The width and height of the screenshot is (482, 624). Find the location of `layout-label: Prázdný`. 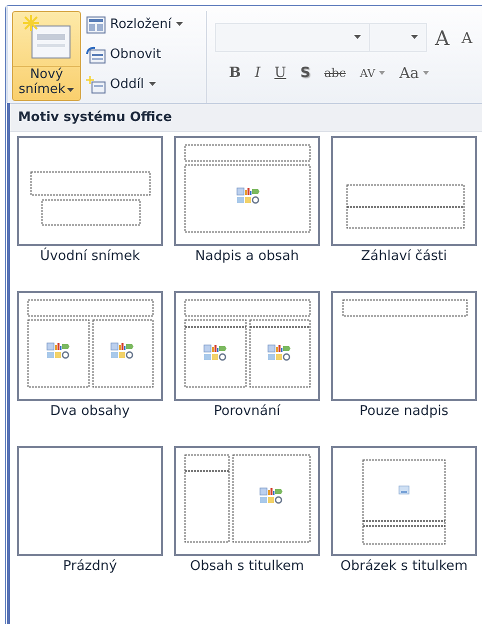

layout-label: Prázdný is located at coordinates (90, 566).